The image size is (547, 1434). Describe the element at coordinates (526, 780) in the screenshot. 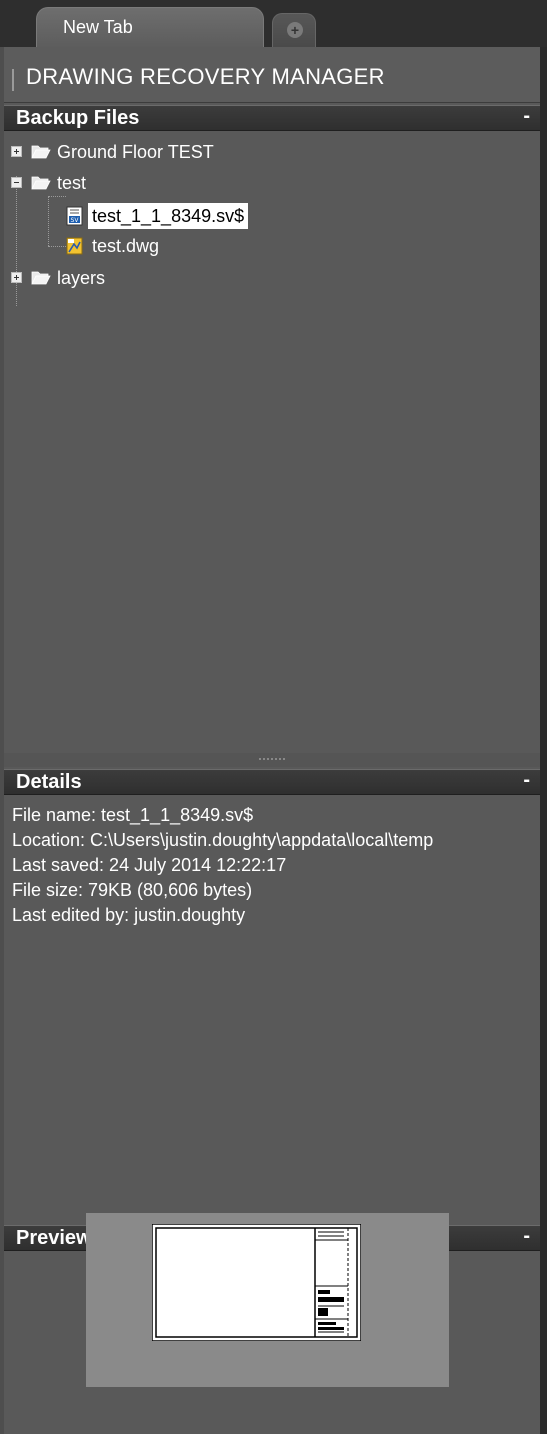

I see `collapse-details-button: -` at that location.